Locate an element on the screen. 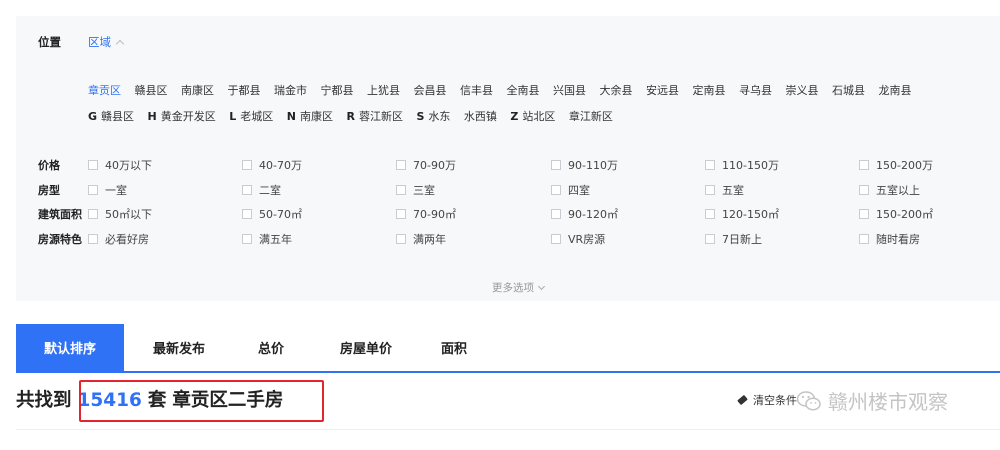 This screenshot has height=450, width=1000. district-item: 赣县区 is located at coordinates (151, 90).